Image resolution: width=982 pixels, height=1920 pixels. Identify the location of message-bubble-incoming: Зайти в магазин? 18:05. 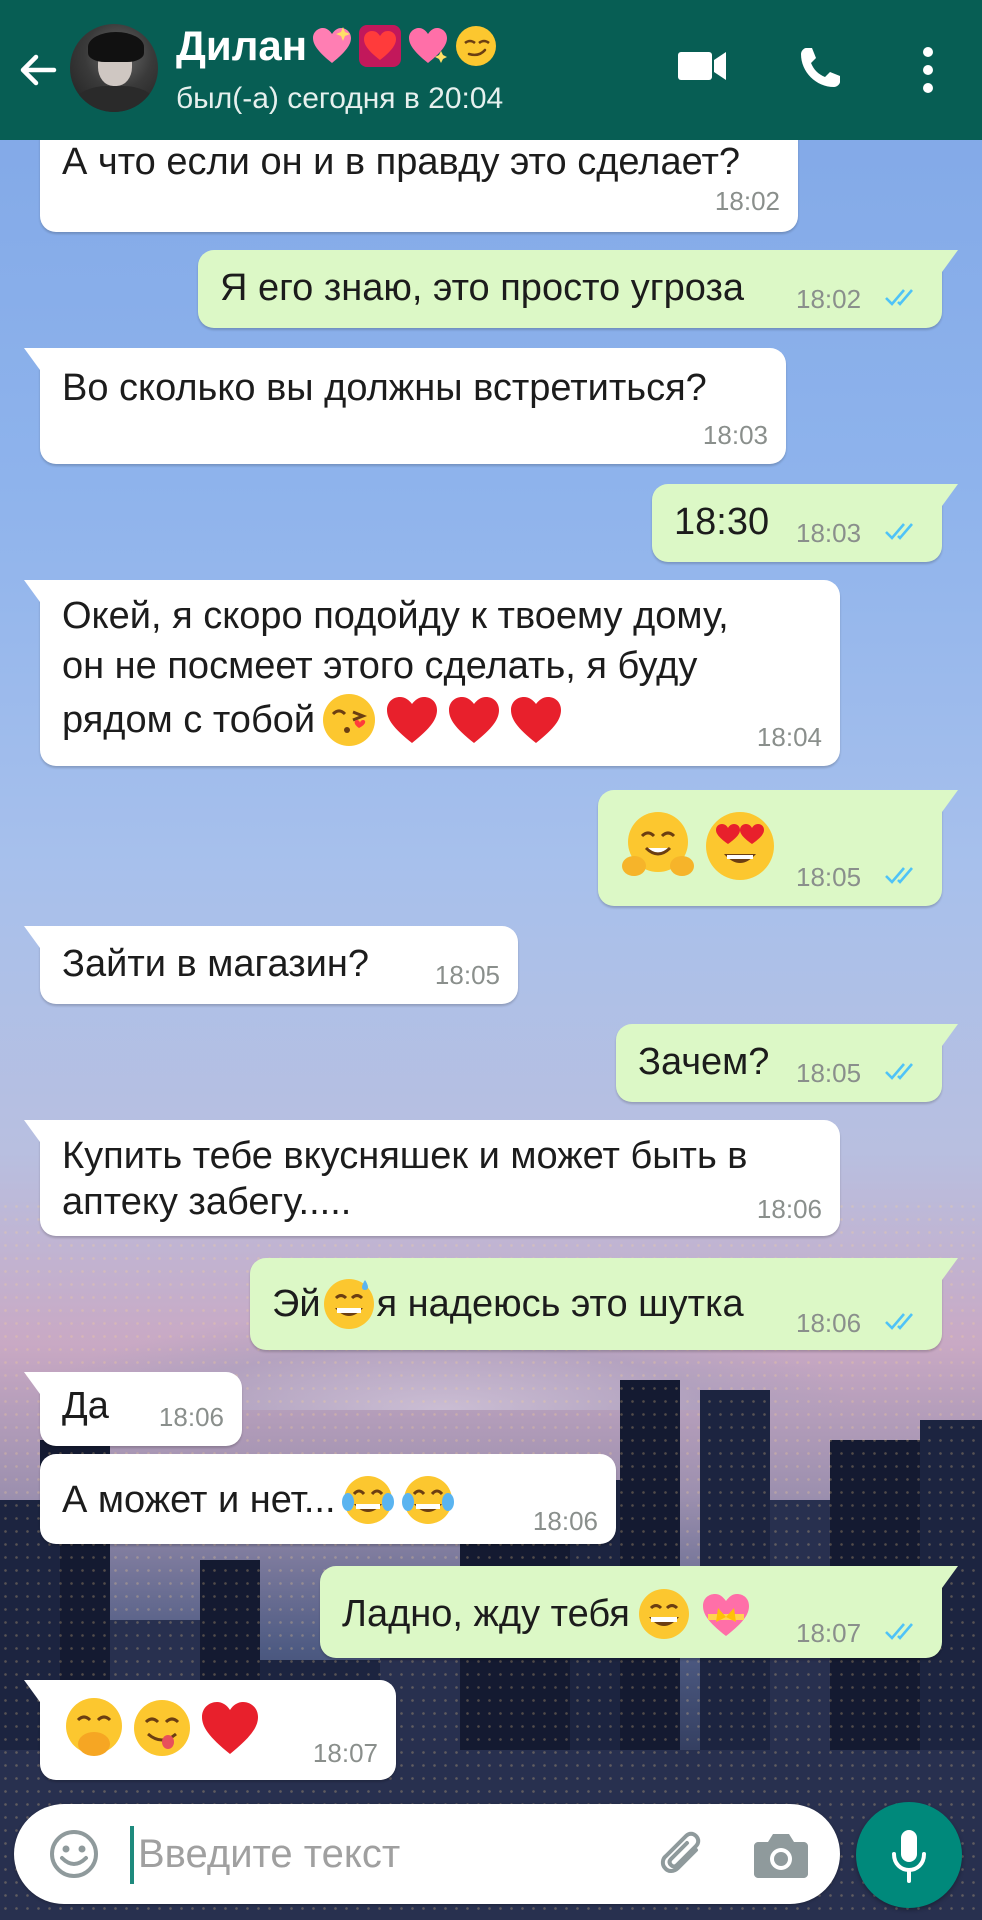
(271, 965).